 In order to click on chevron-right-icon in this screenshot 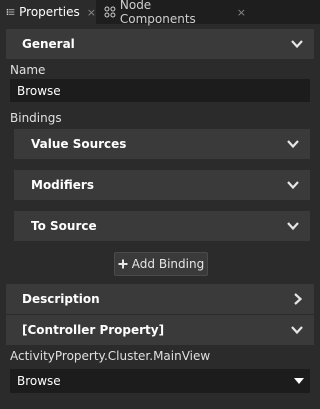, I will do `click(298, 299)`.